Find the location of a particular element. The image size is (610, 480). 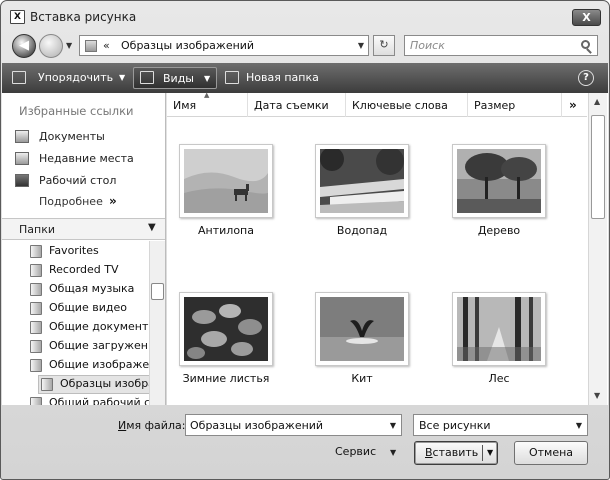

folders-toggle: Папки ▼ is located at coordinates (83, 229).